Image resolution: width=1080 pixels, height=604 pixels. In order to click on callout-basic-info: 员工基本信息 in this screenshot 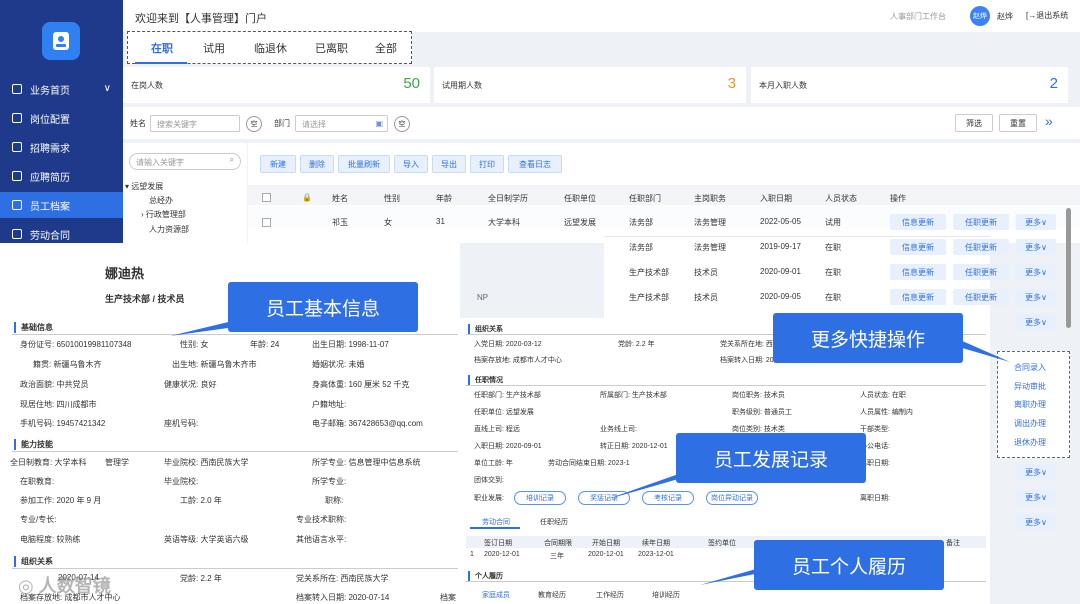, I will do `click(323, 307)`.